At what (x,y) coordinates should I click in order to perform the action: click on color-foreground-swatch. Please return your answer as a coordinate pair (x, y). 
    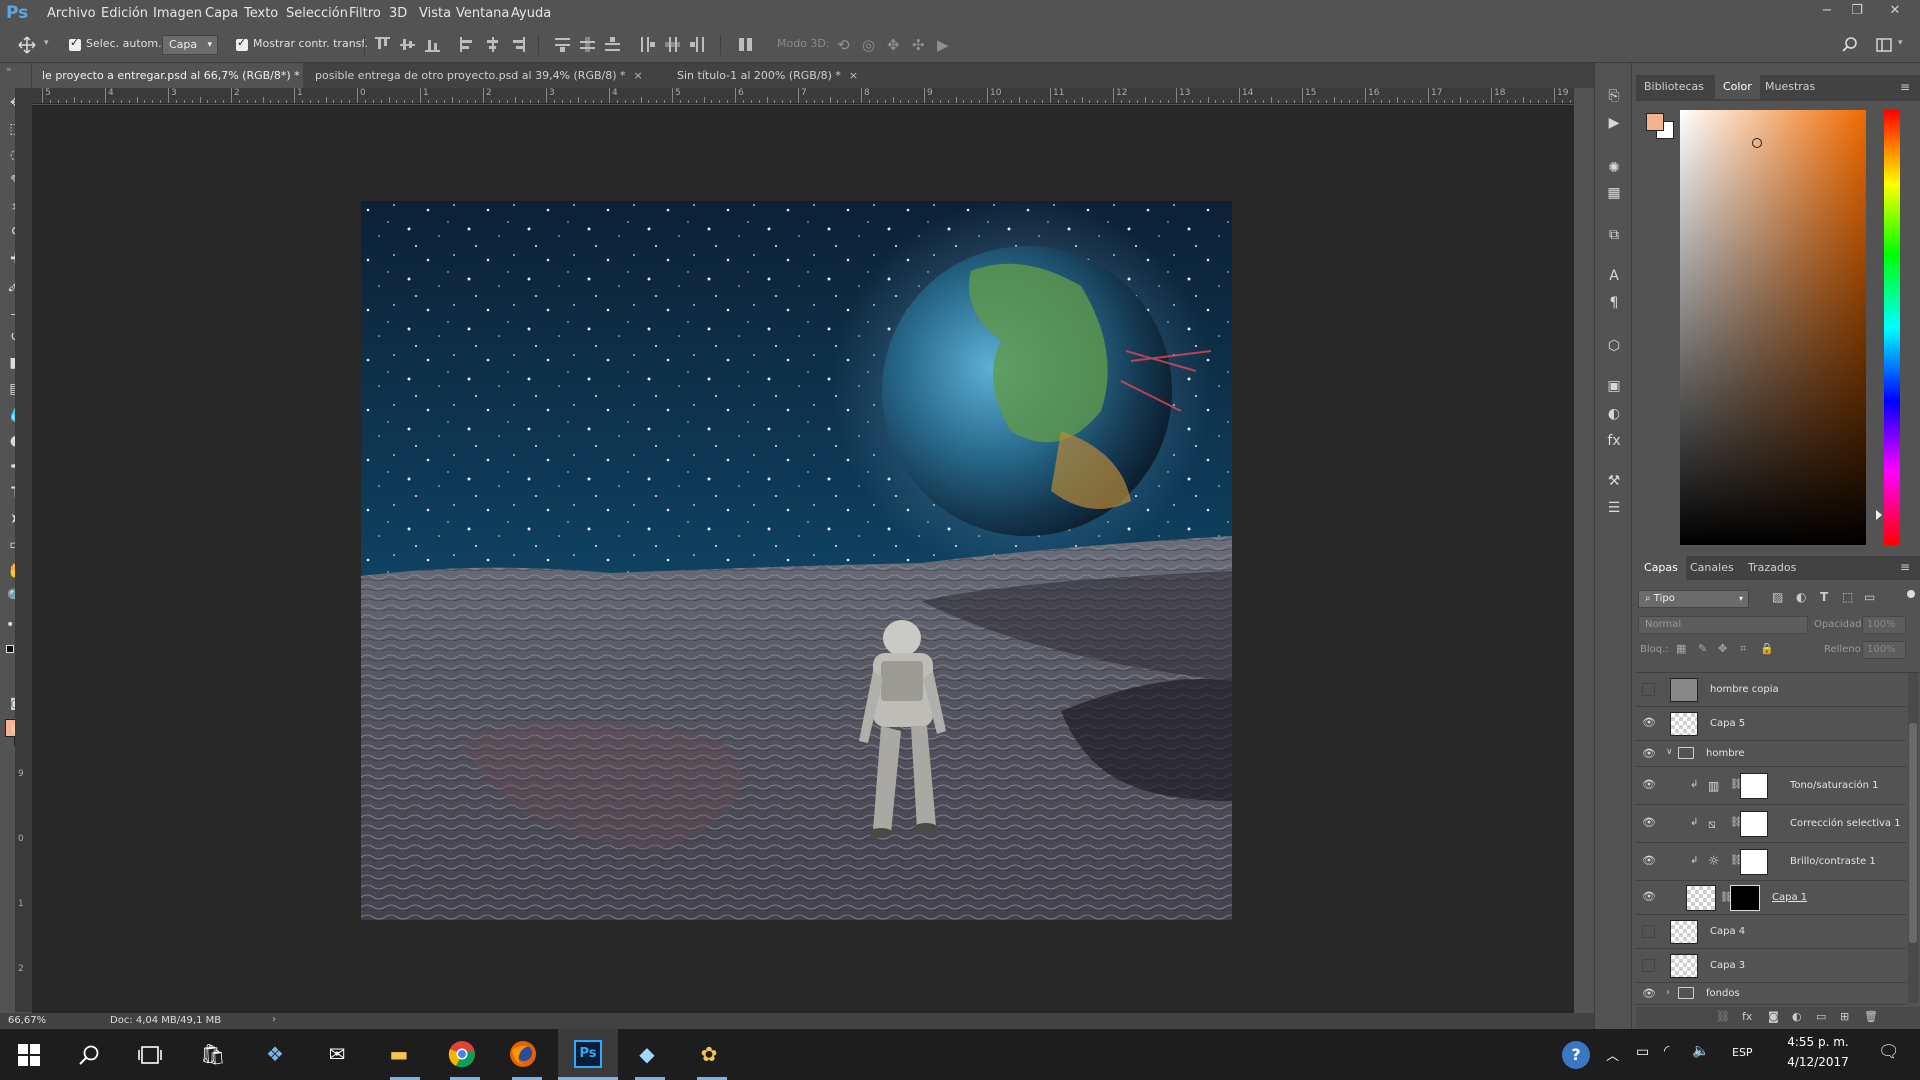
    Looking at the image, I should click on (1655, 122).